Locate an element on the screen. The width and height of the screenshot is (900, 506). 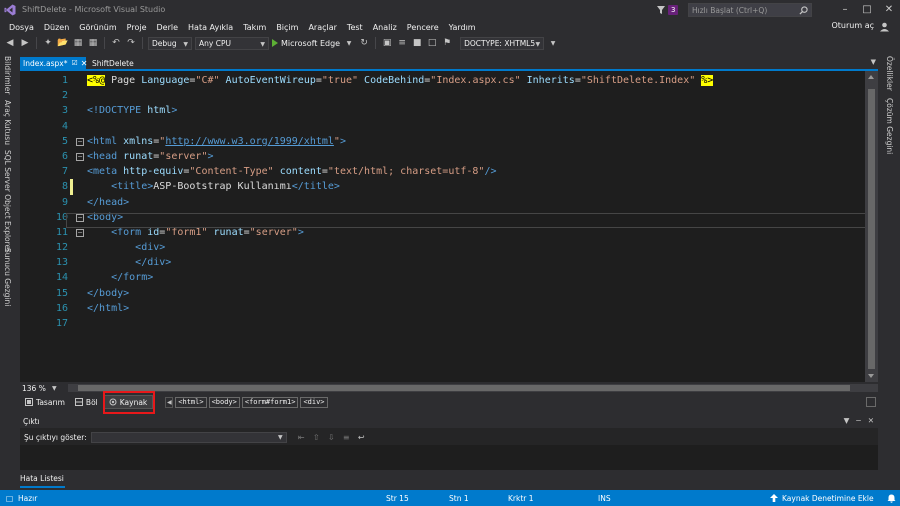
server-explorer-tab: Sunucu Gezgini is located at coordinates (7, 277).